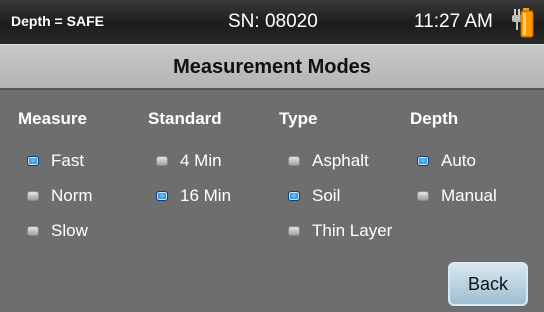  I want to click on measure-header: Measure, so click(52, 118).